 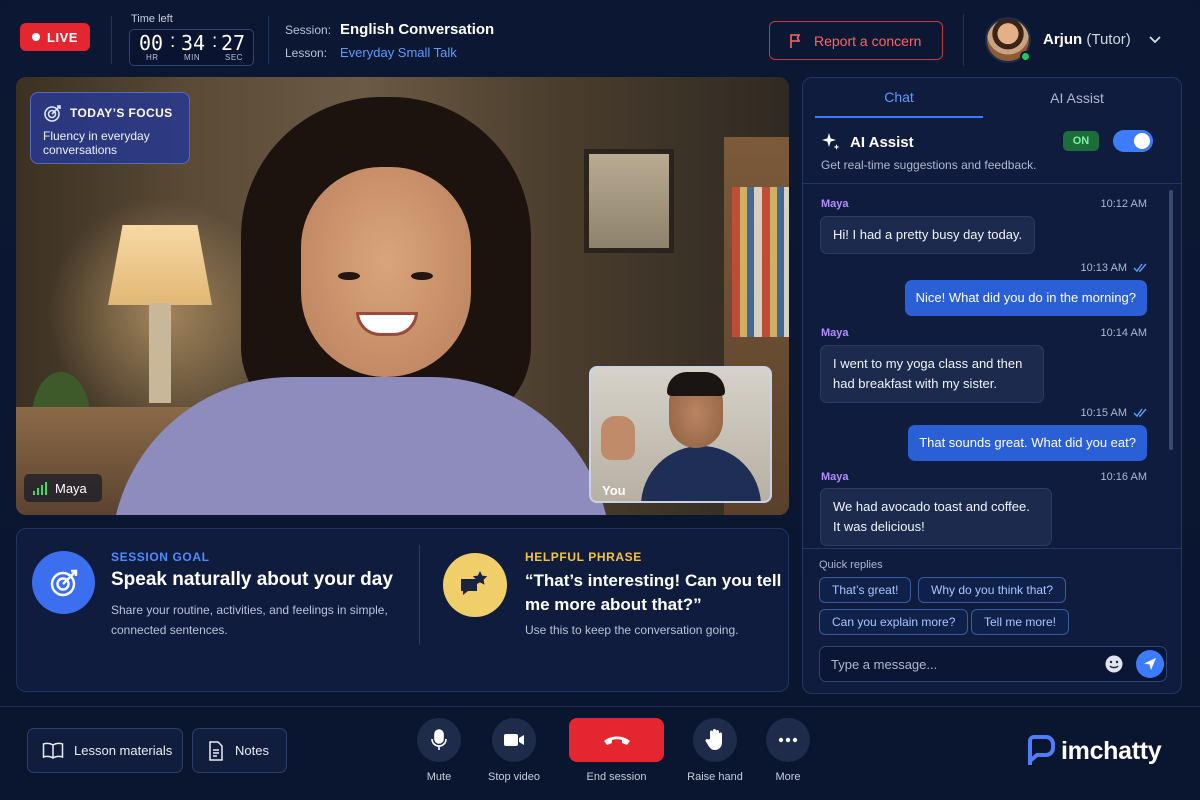 I want to click on send-button, so click(x=1150, y=664).